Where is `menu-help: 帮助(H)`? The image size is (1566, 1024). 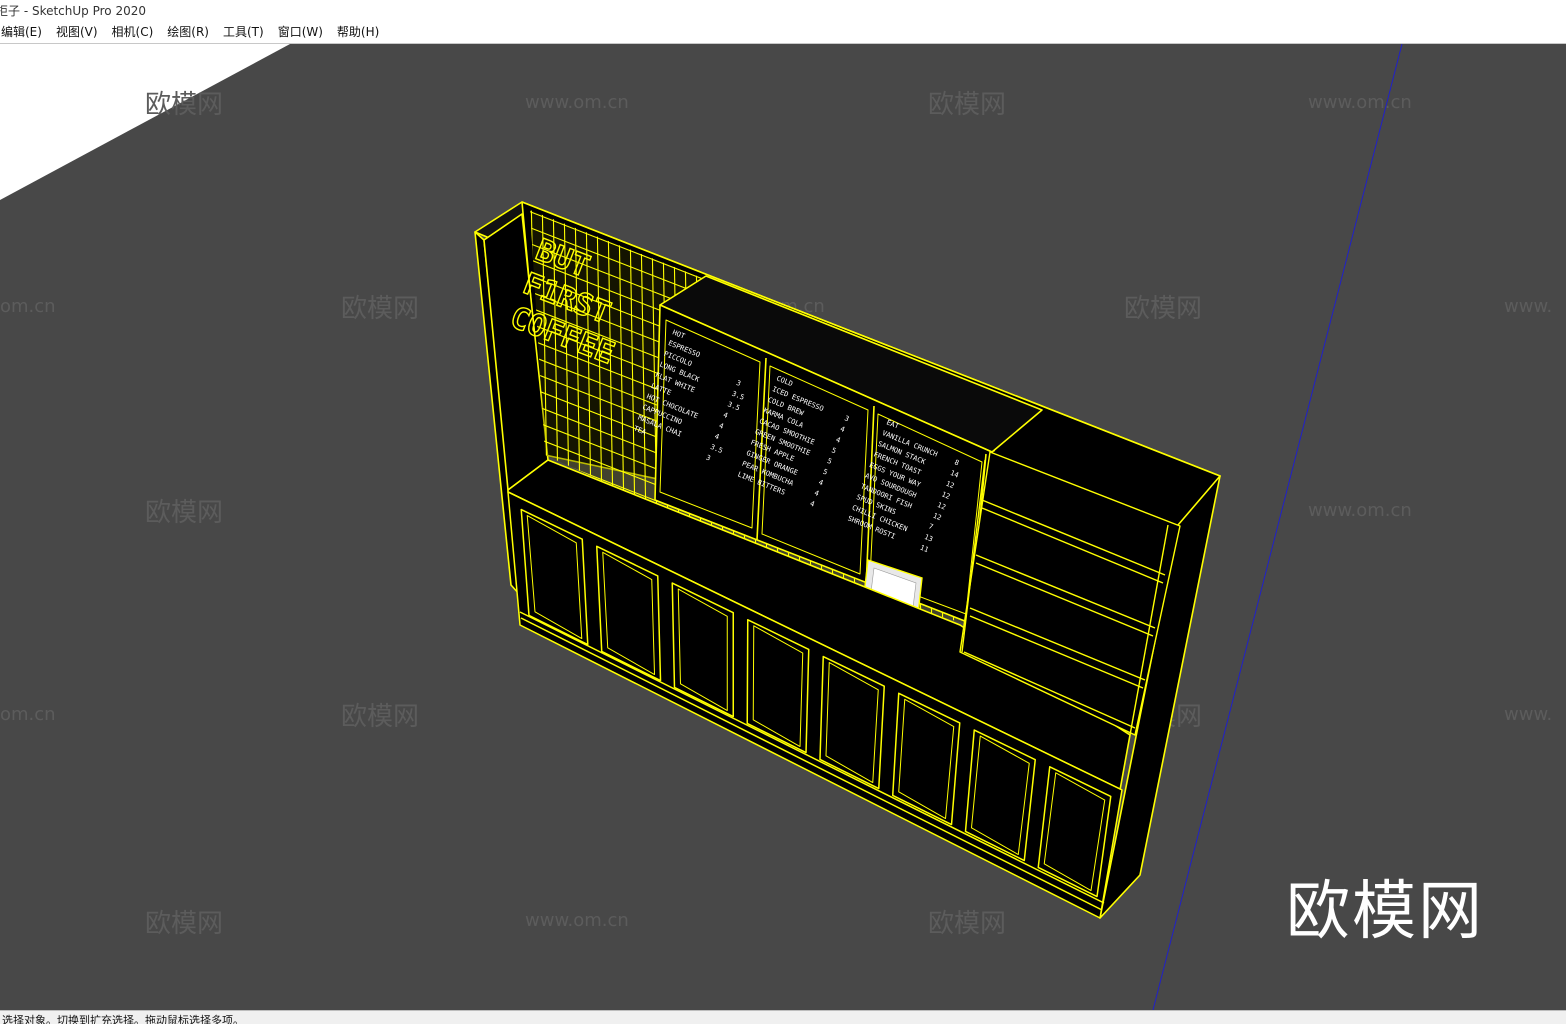 menu-help: 帮助(H) is located at coordinates (358, 32).